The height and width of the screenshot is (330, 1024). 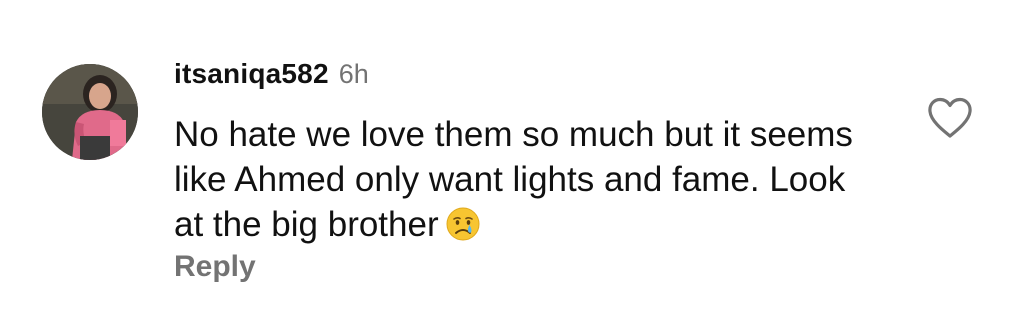 I want to click on avatar-image, so click(x=90, y=112).